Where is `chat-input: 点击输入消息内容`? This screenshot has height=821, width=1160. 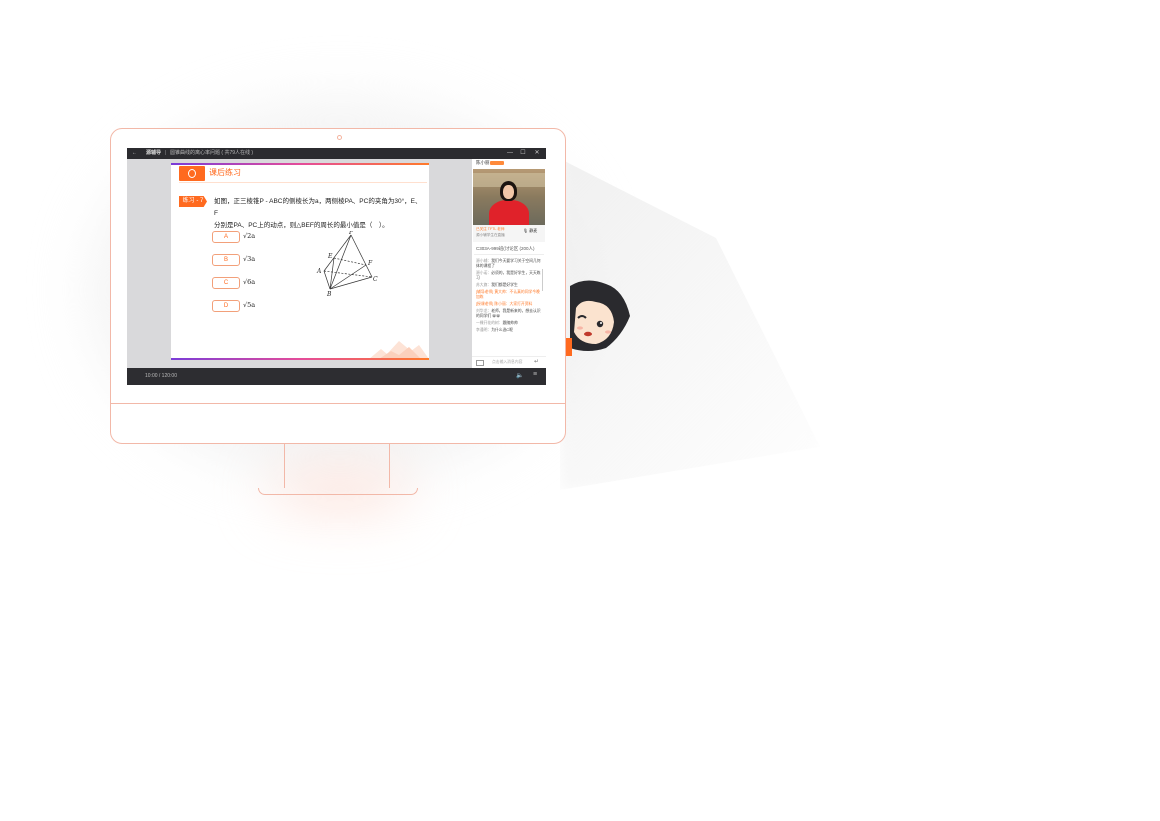 chat-input: 点击输入消息内容 is located at coordinates (507, 362).